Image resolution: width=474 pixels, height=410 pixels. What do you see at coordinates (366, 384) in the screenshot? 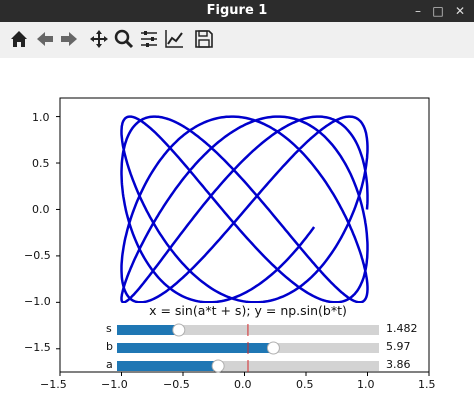
I see `x-tick-label: 1.0` at bounding box center [366, 384].